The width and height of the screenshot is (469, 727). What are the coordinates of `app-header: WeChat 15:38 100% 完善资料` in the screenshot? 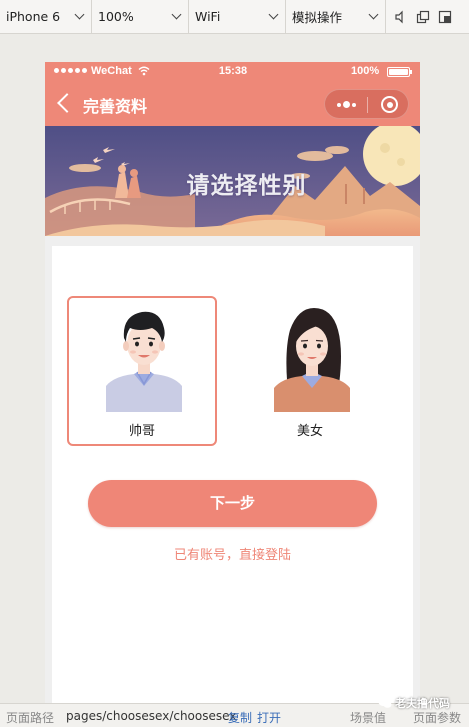 It's located at (232, 94).